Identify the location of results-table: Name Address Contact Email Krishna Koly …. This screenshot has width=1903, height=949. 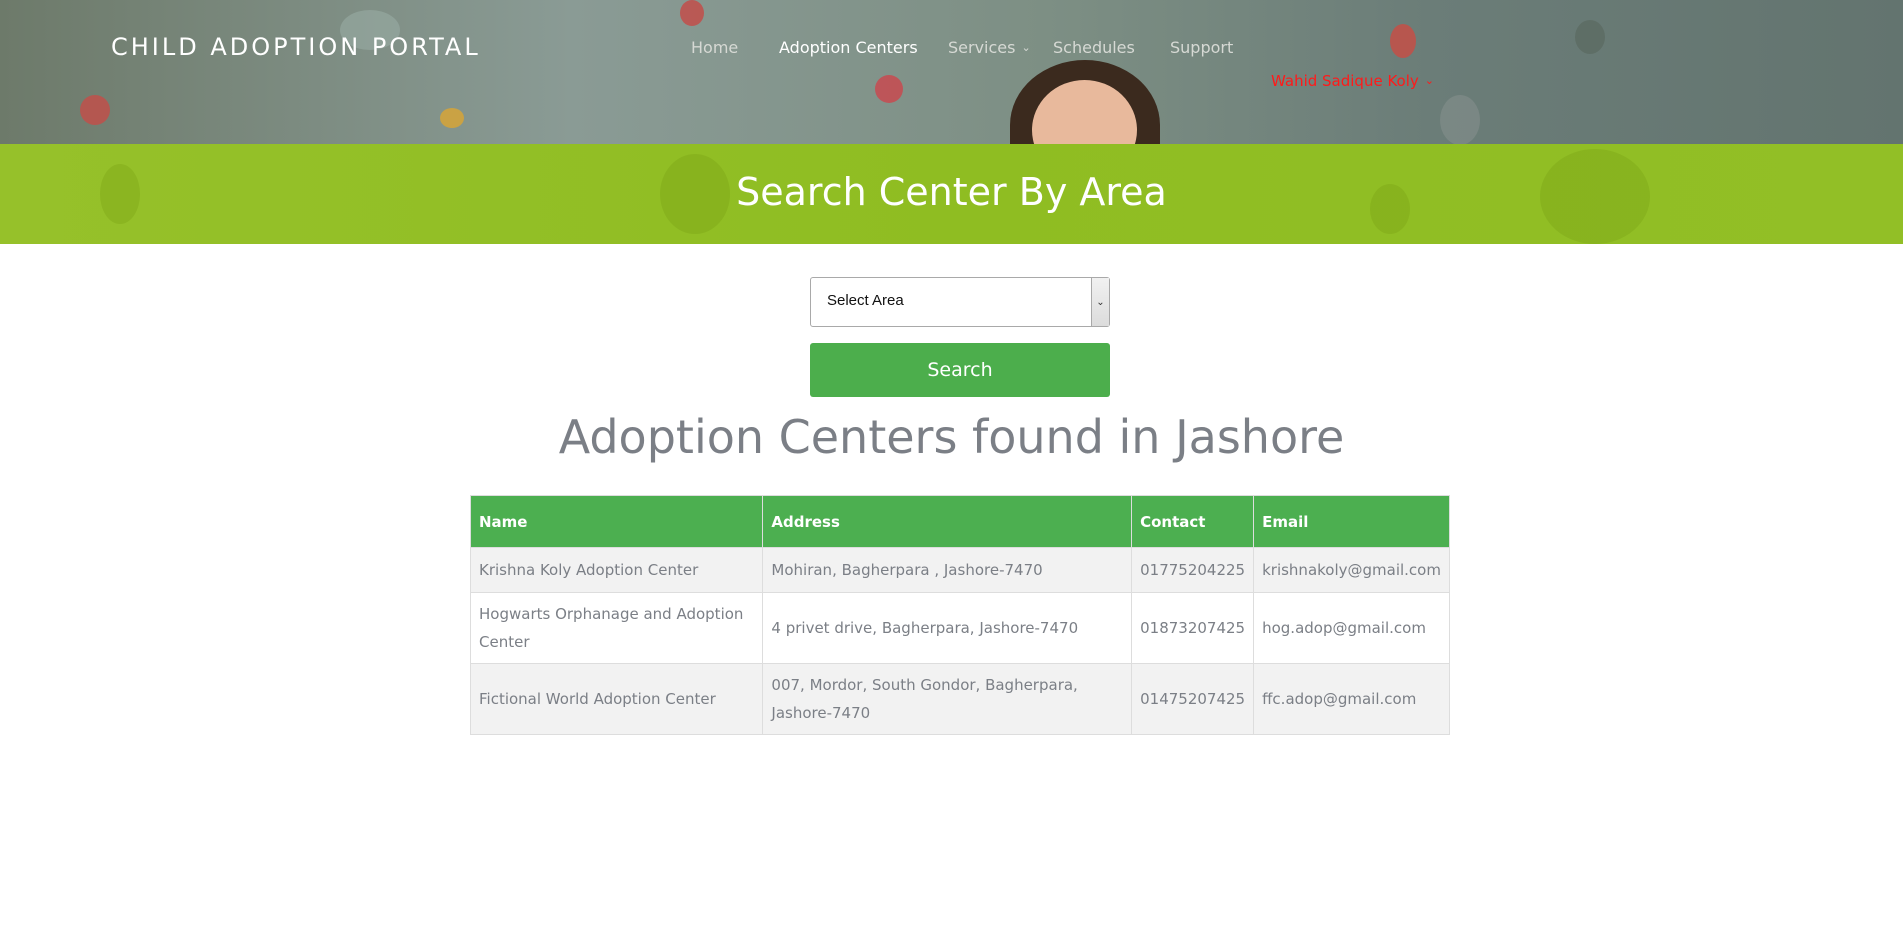
(959, 615).